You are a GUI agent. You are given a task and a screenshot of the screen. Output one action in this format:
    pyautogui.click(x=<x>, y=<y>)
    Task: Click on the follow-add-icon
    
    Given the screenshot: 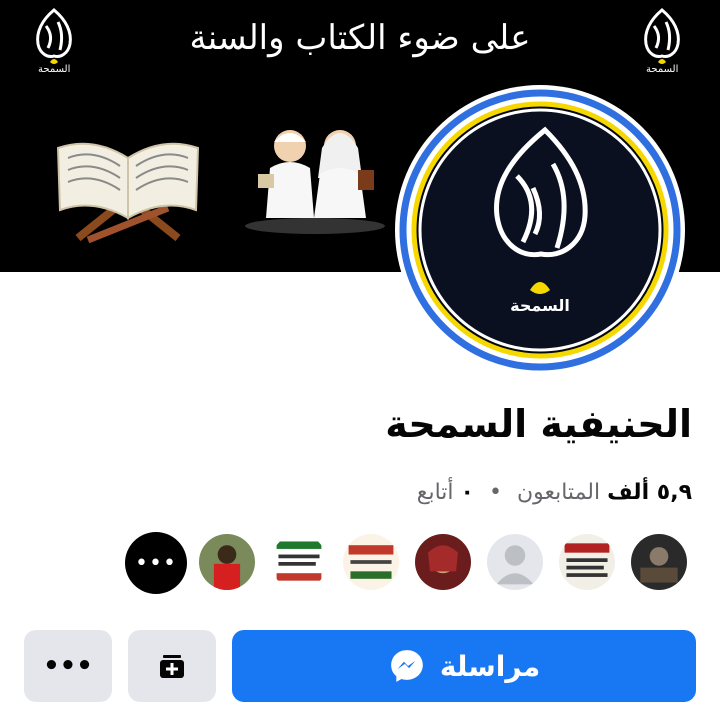 What is the action you would take?
    pyautogui.click(x=172, y=666)
    